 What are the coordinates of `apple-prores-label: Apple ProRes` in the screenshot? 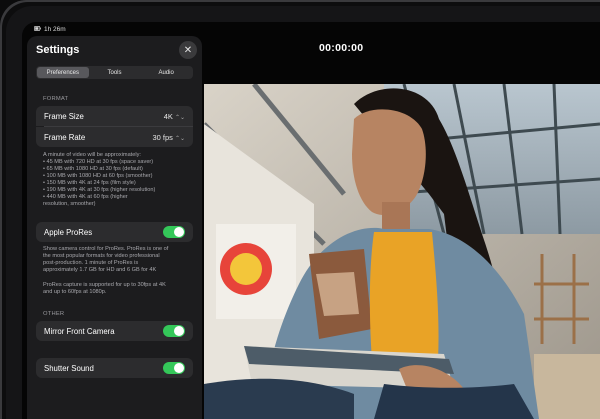 It's located at (68, 232).